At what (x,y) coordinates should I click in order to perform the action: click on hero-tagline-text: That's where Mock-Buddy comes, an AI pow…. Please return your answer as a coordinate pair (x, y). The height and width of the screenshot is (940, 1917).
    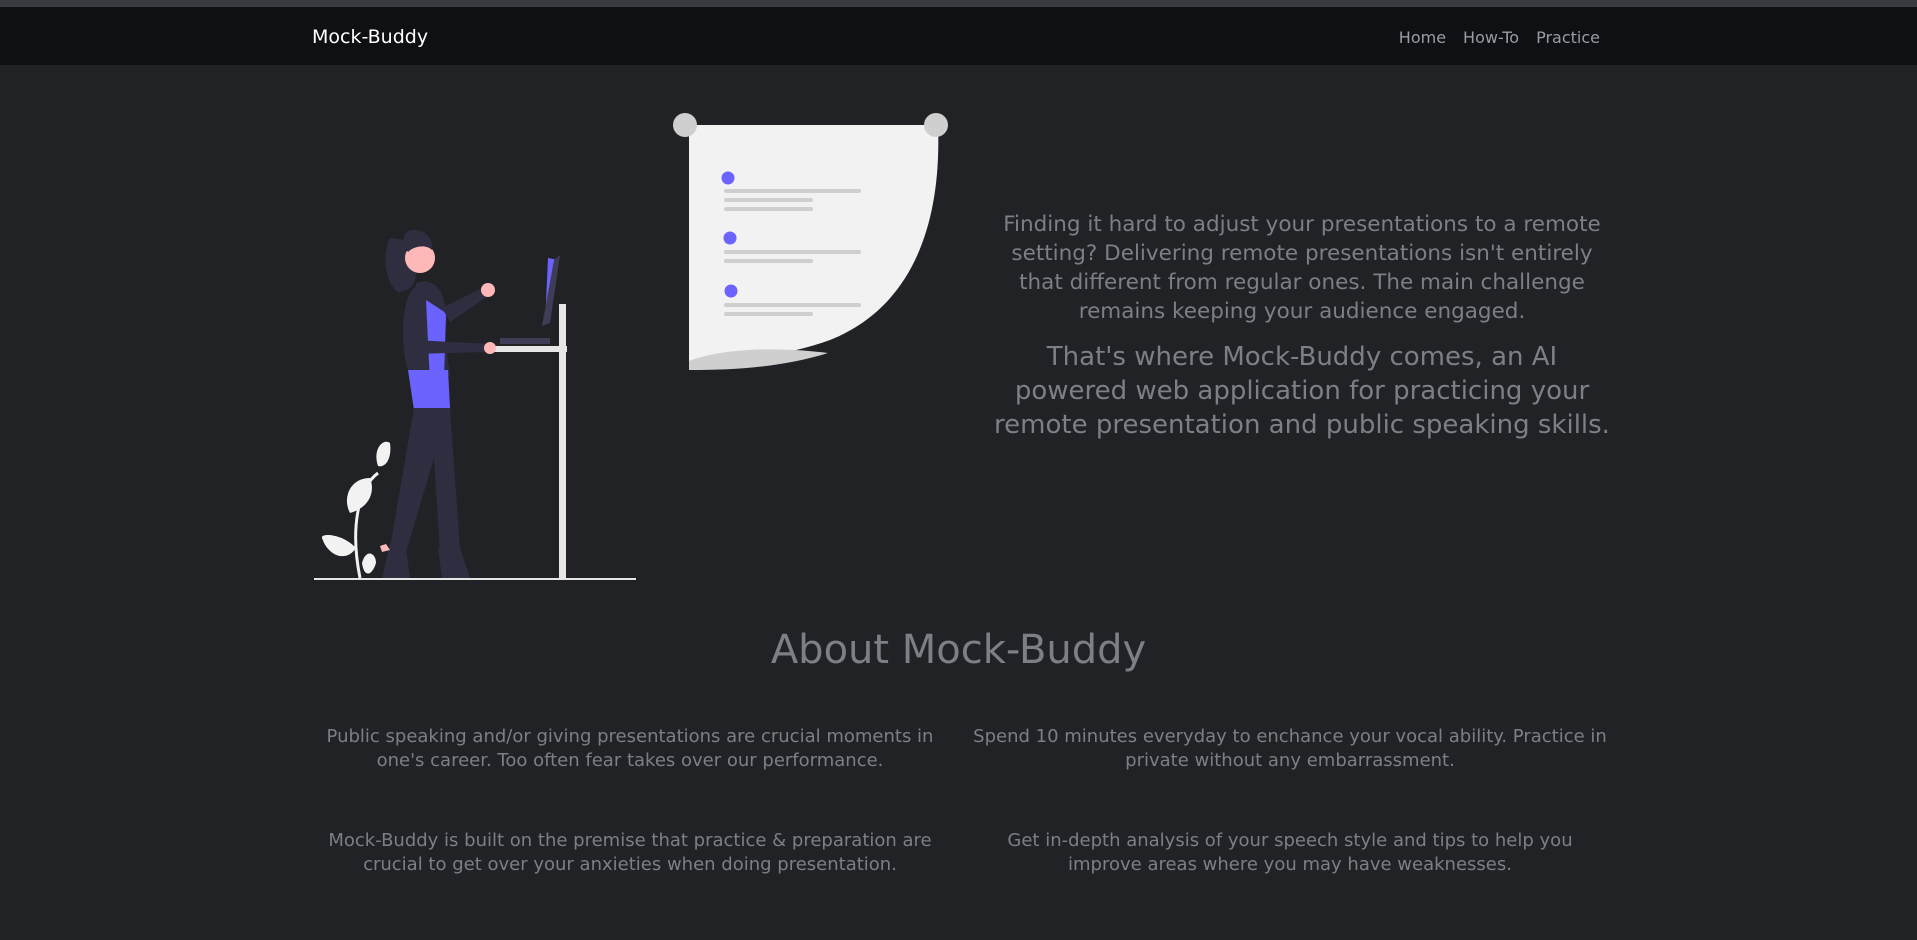
    Looking at the image, I should click on (1302, 391).